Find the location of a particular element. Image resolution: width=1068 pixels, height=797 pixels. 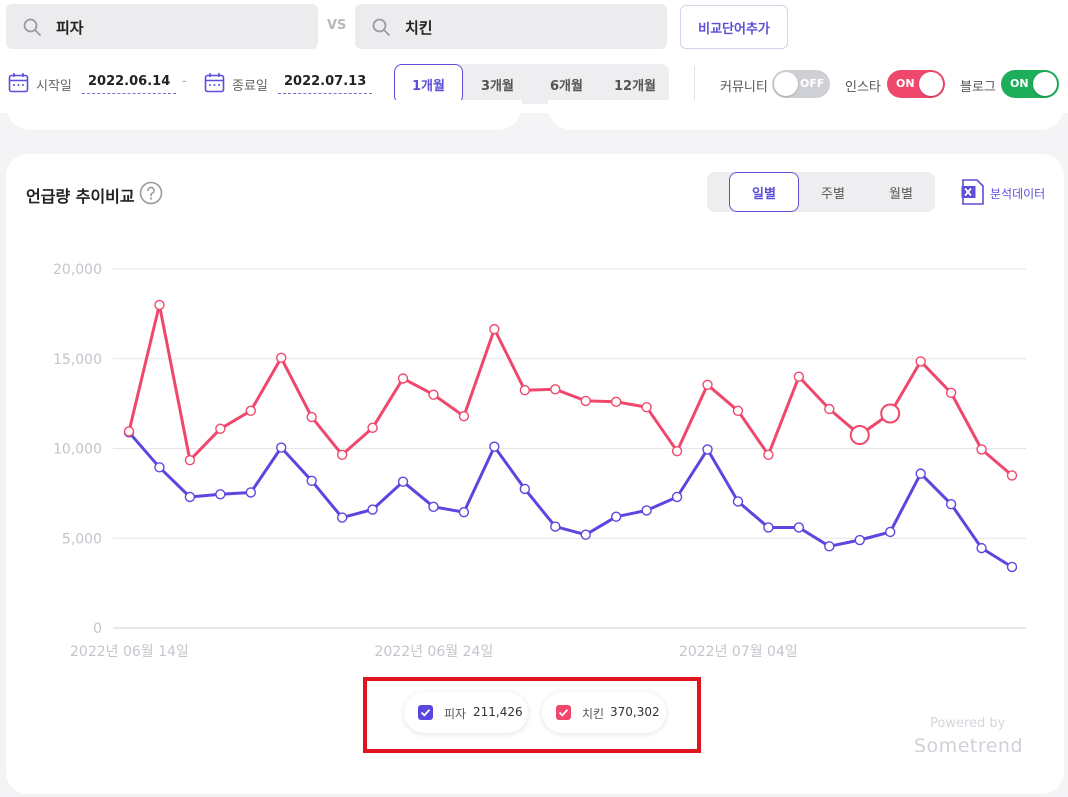

x-tick-label: 2022년 06월 24일 is located at coordinates (433, 652).